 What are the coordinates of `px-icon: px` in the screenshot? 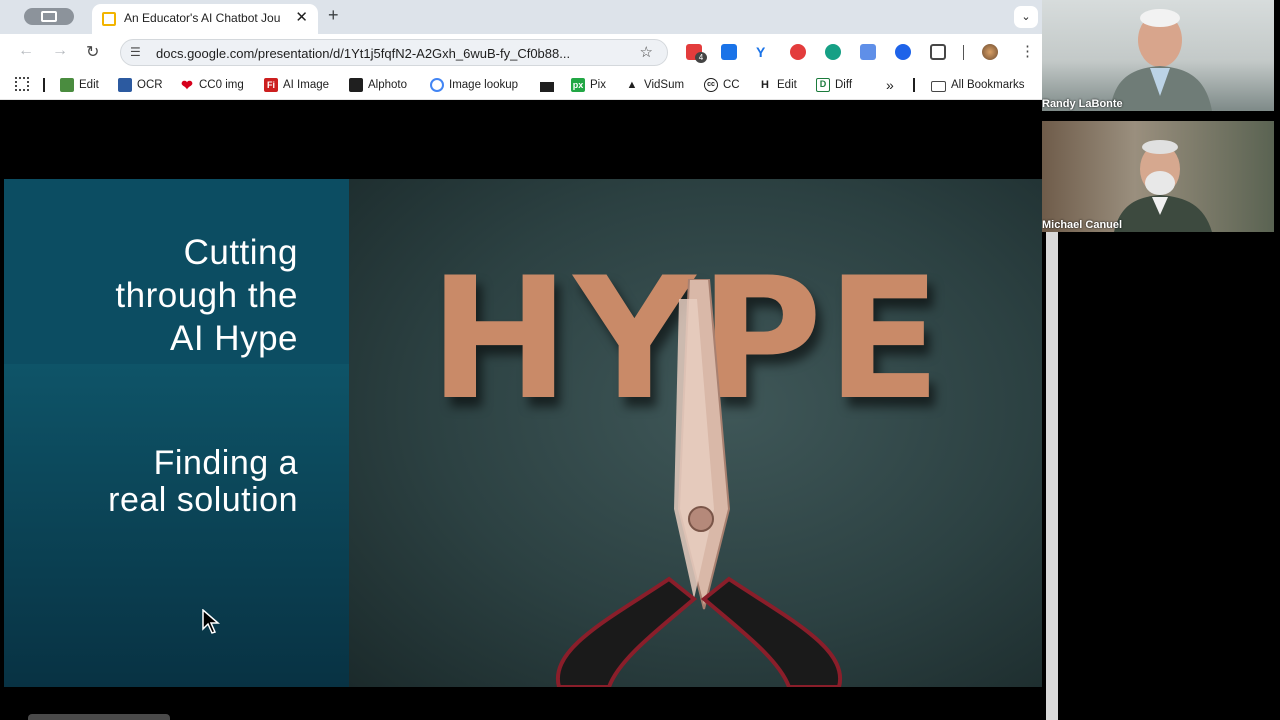 It's located at (578, 85).